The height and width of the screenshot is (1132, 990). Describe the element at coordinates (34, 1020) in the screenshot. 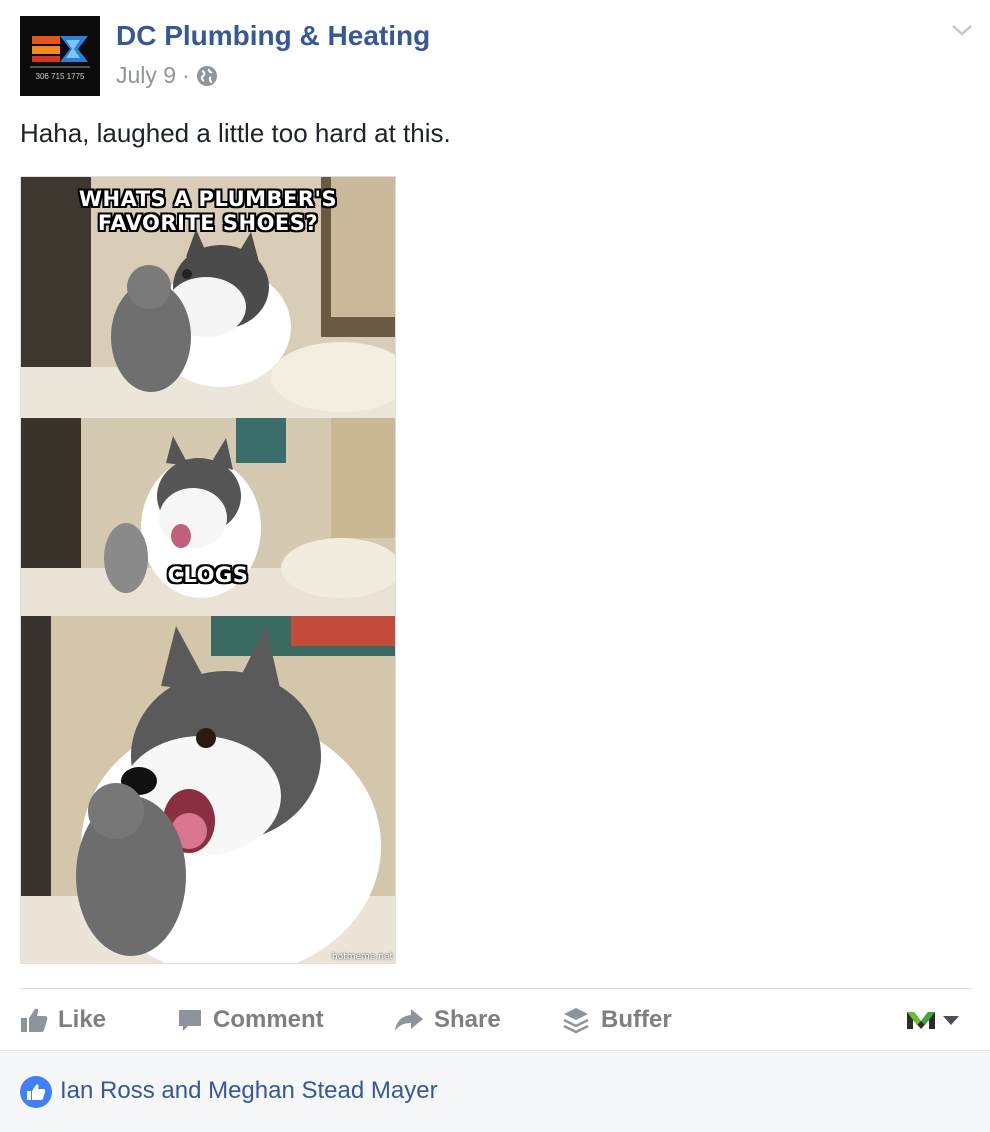

I see `thumbs-up-icon` at that location.